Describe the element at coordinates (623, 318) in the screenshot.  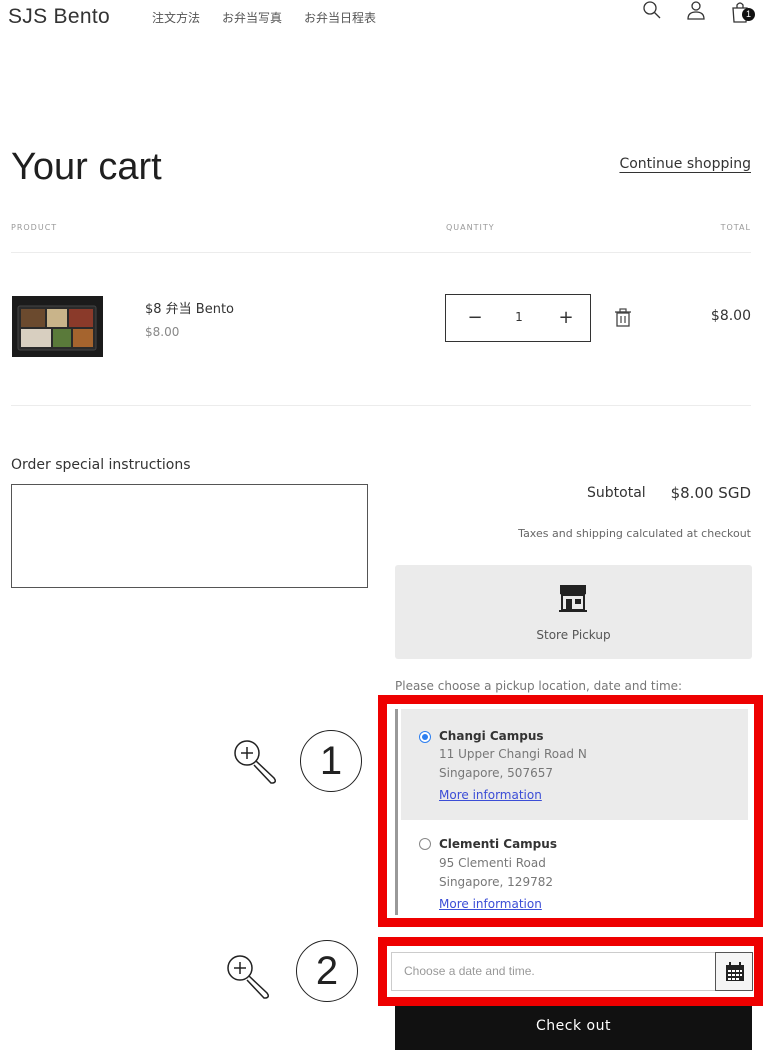
I see `trash-icon` at that location.